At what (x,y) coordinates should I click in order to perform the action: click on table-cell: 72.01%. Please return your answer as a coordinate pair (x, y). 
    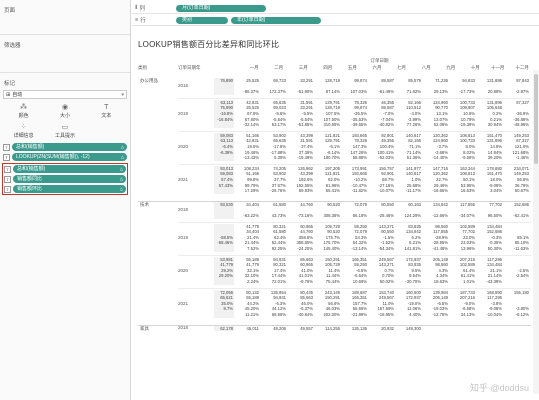
    Looking at the image, I should click on (278, 281).